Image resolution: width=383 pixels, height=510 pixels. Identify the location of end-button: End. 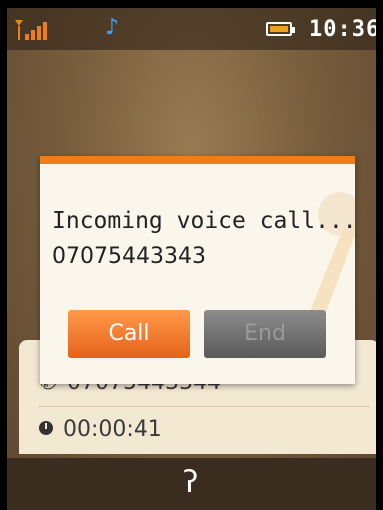
(265, 334).